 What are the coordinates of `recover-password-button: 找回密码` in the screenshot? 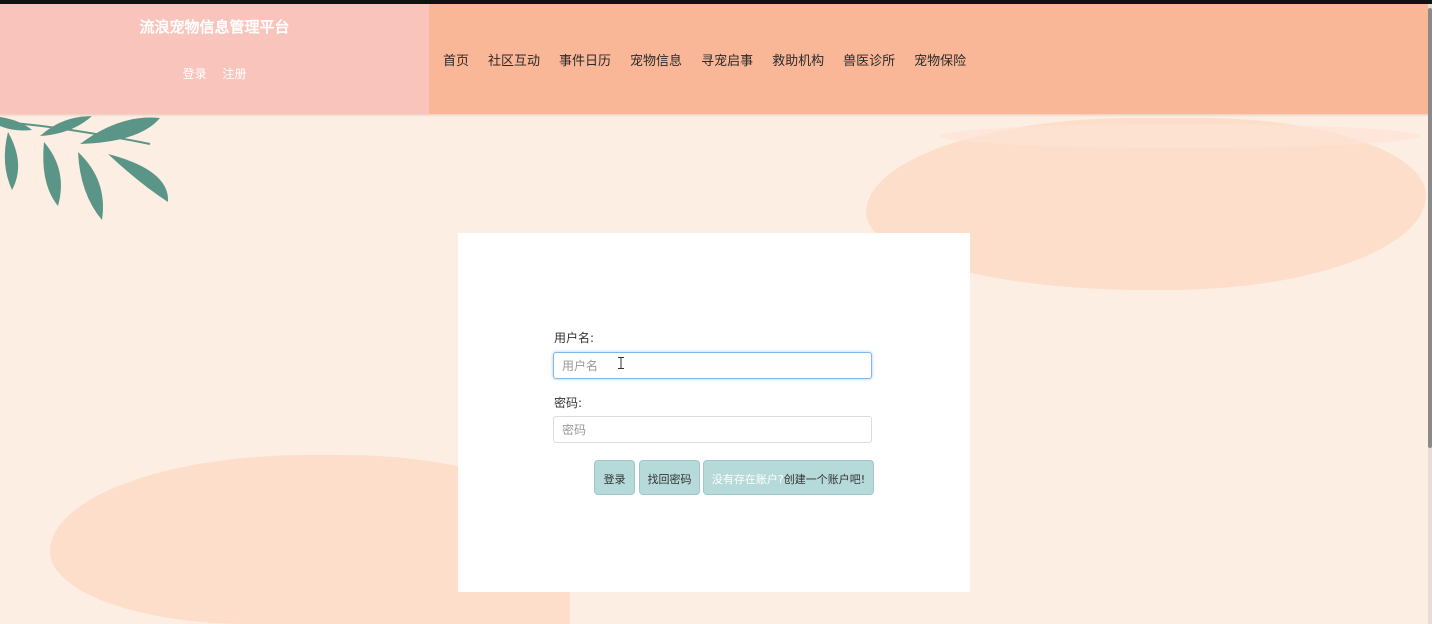 It's located at (669, 477).